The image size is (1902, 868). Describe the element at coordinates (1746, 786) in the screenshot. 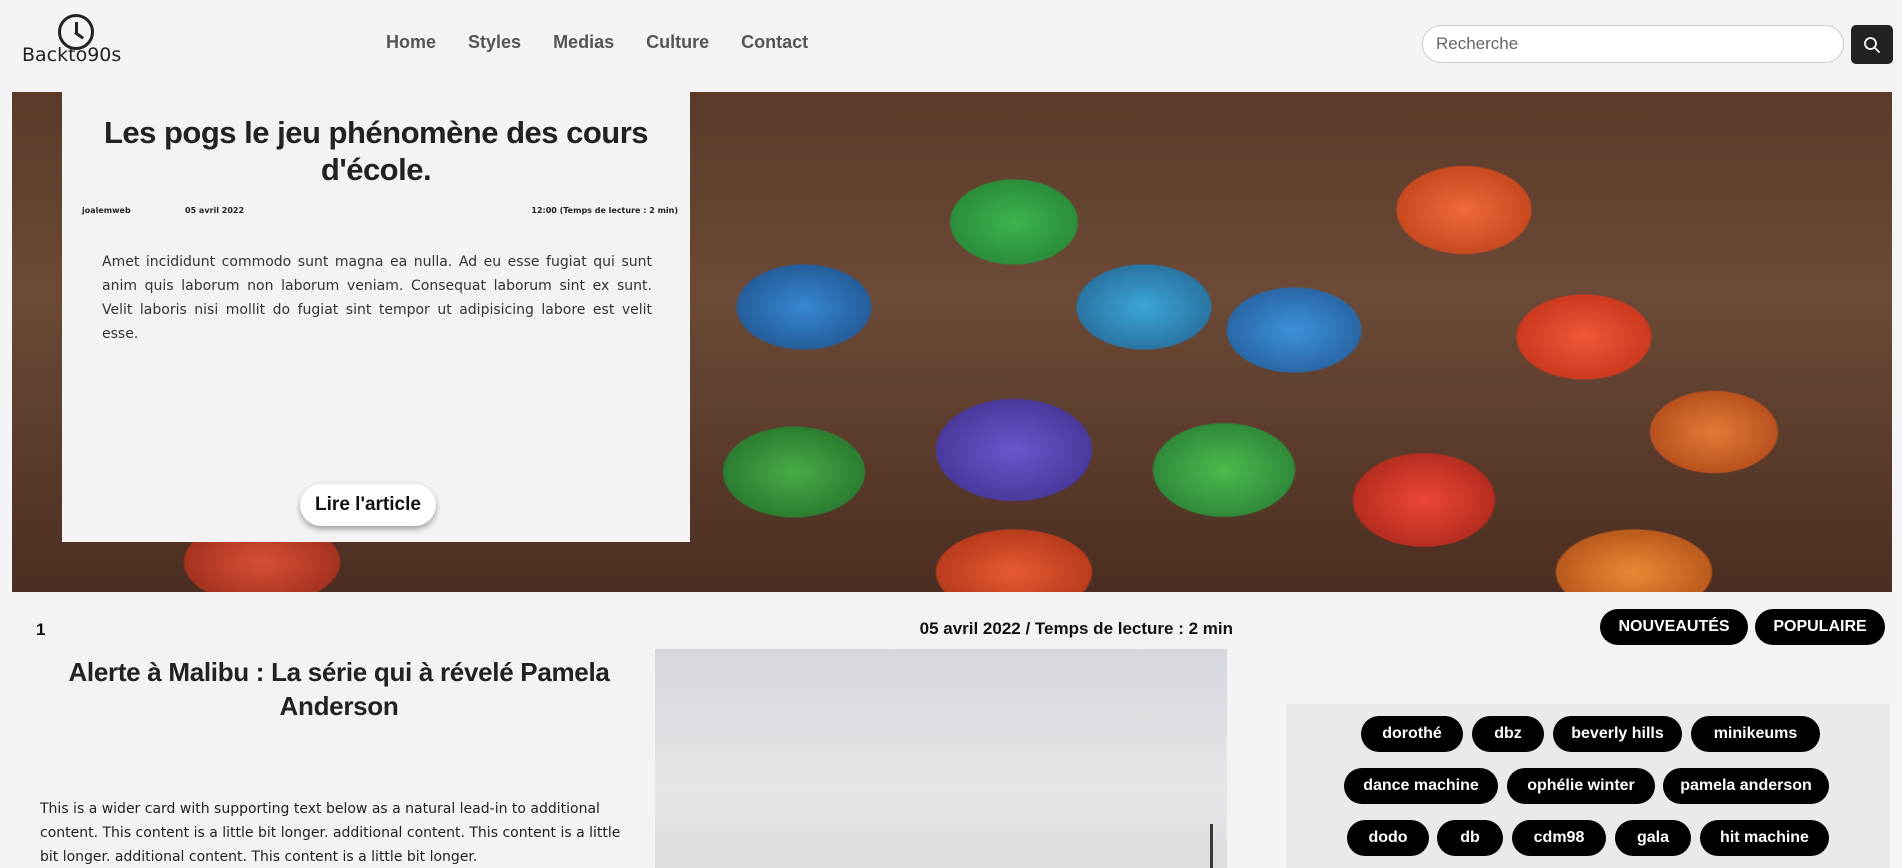

I see `tag: pamela anderson` at that location.